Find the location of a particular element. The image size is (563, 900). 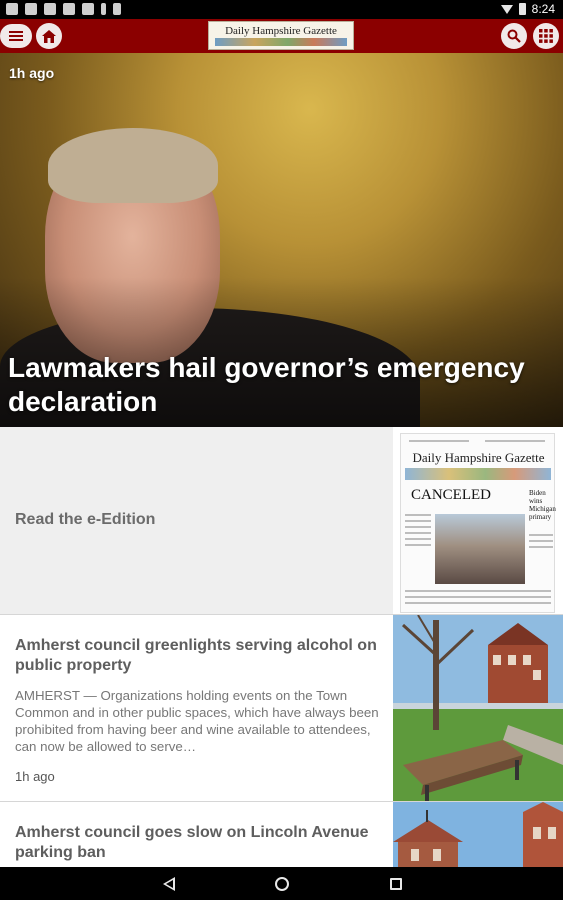

article-timestamp: 1h ago is located at coordinates (35, 776).